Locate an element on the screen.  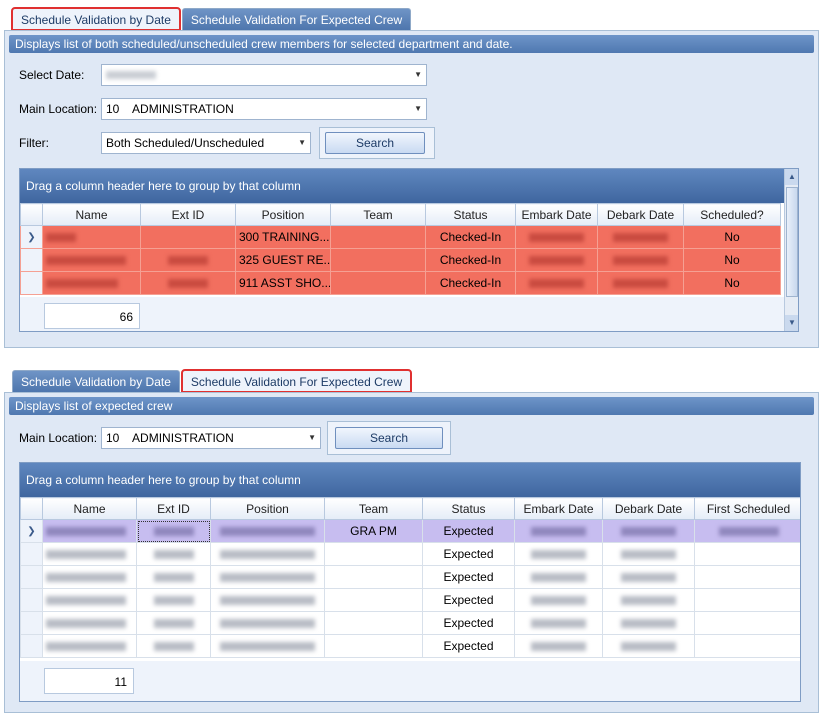
table-row: 325 GUEST RE... Checked-In No is located at coordinates (400, 260).